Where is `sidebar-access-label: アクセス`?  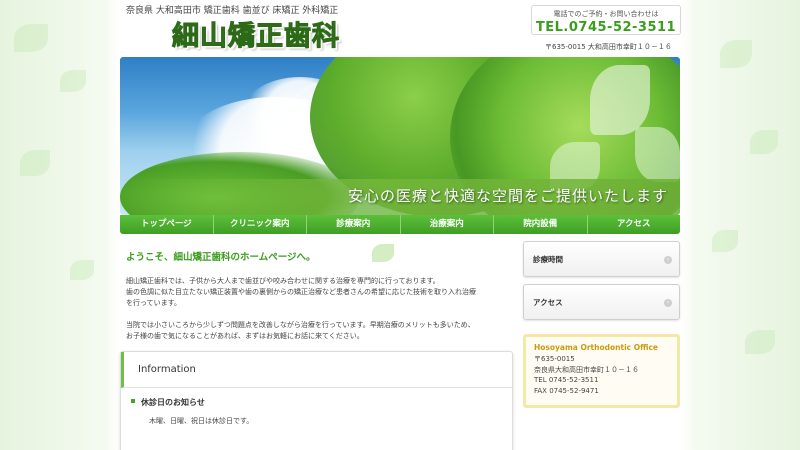 sidebar-access-label: アクセス is located at coordinates (548, 302).